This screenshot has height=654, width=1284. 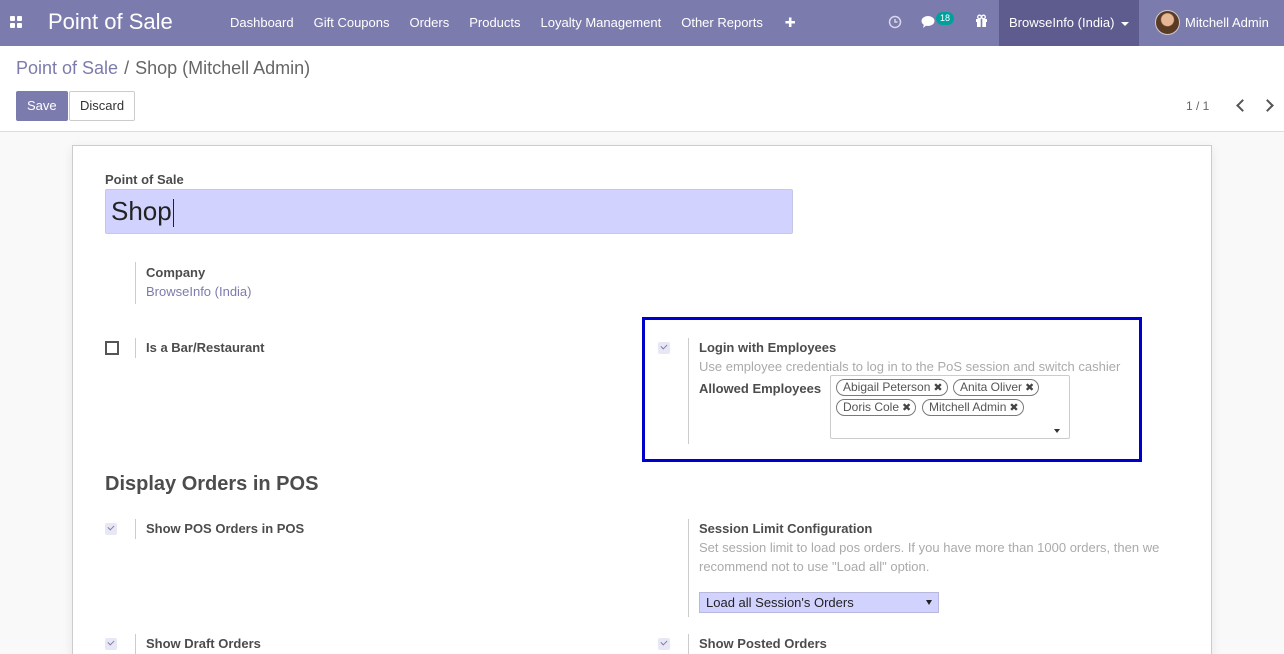 What do you see at coordinates (494, 23) in the screenshot?
I see `menu-products: Products` at bounding box center [494, 23].